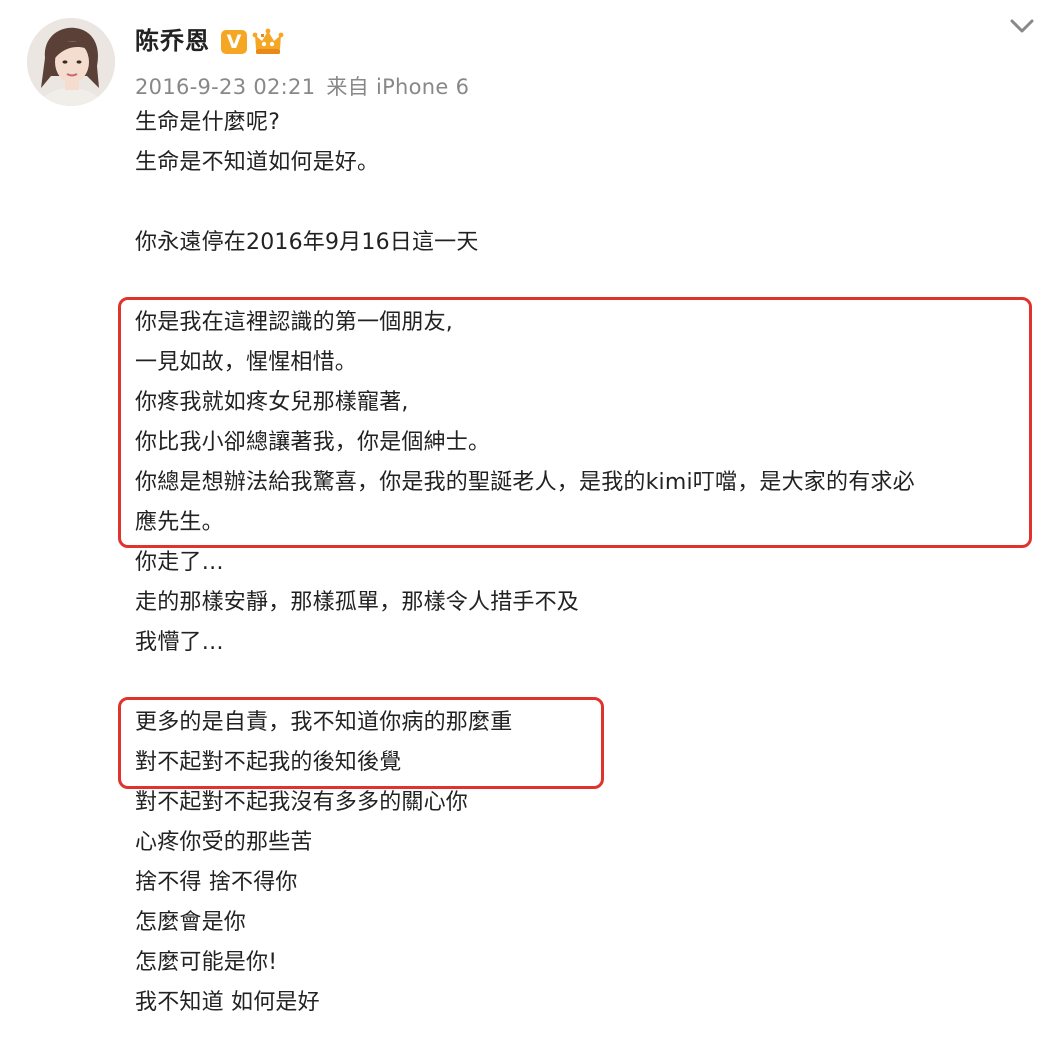  Describe the element at coordinates (208, 122) in the screenshot. I see `post-line: 生命是什麼呢?` at that location.